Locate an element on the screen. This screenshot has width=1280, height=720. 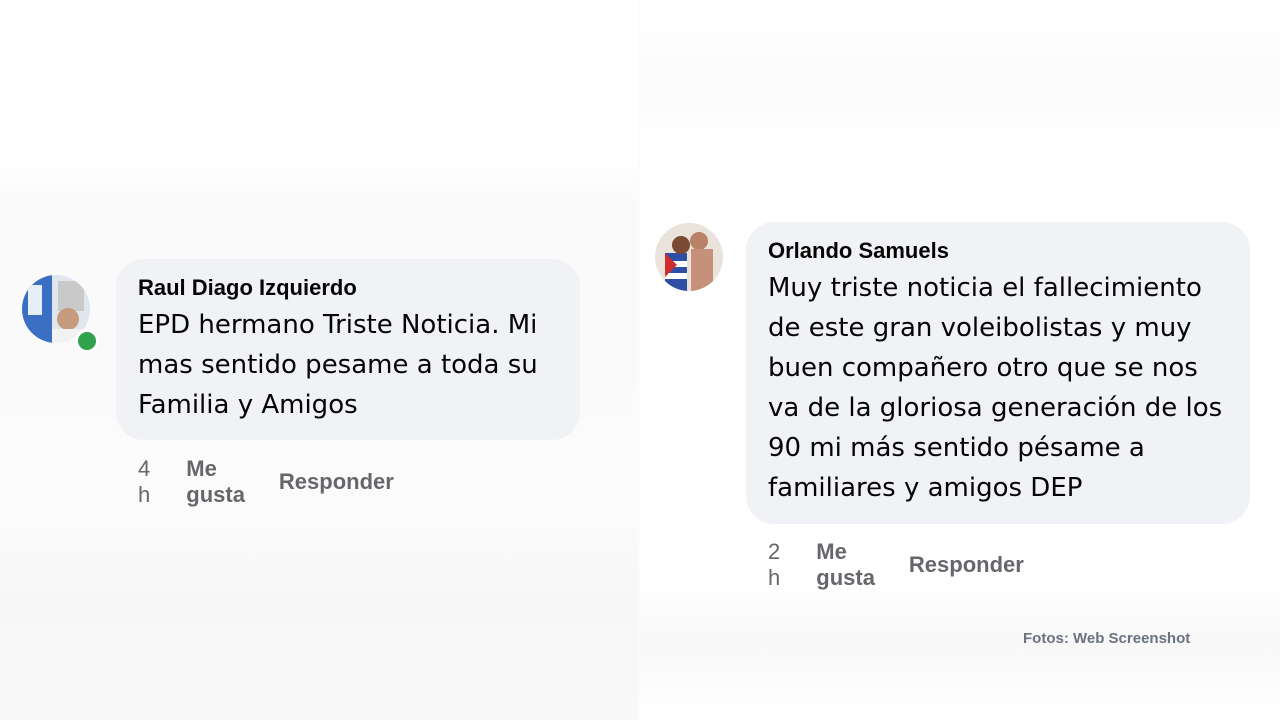
comment-author: Raul Diago Izquierdo is located at coordinates (348, 288).